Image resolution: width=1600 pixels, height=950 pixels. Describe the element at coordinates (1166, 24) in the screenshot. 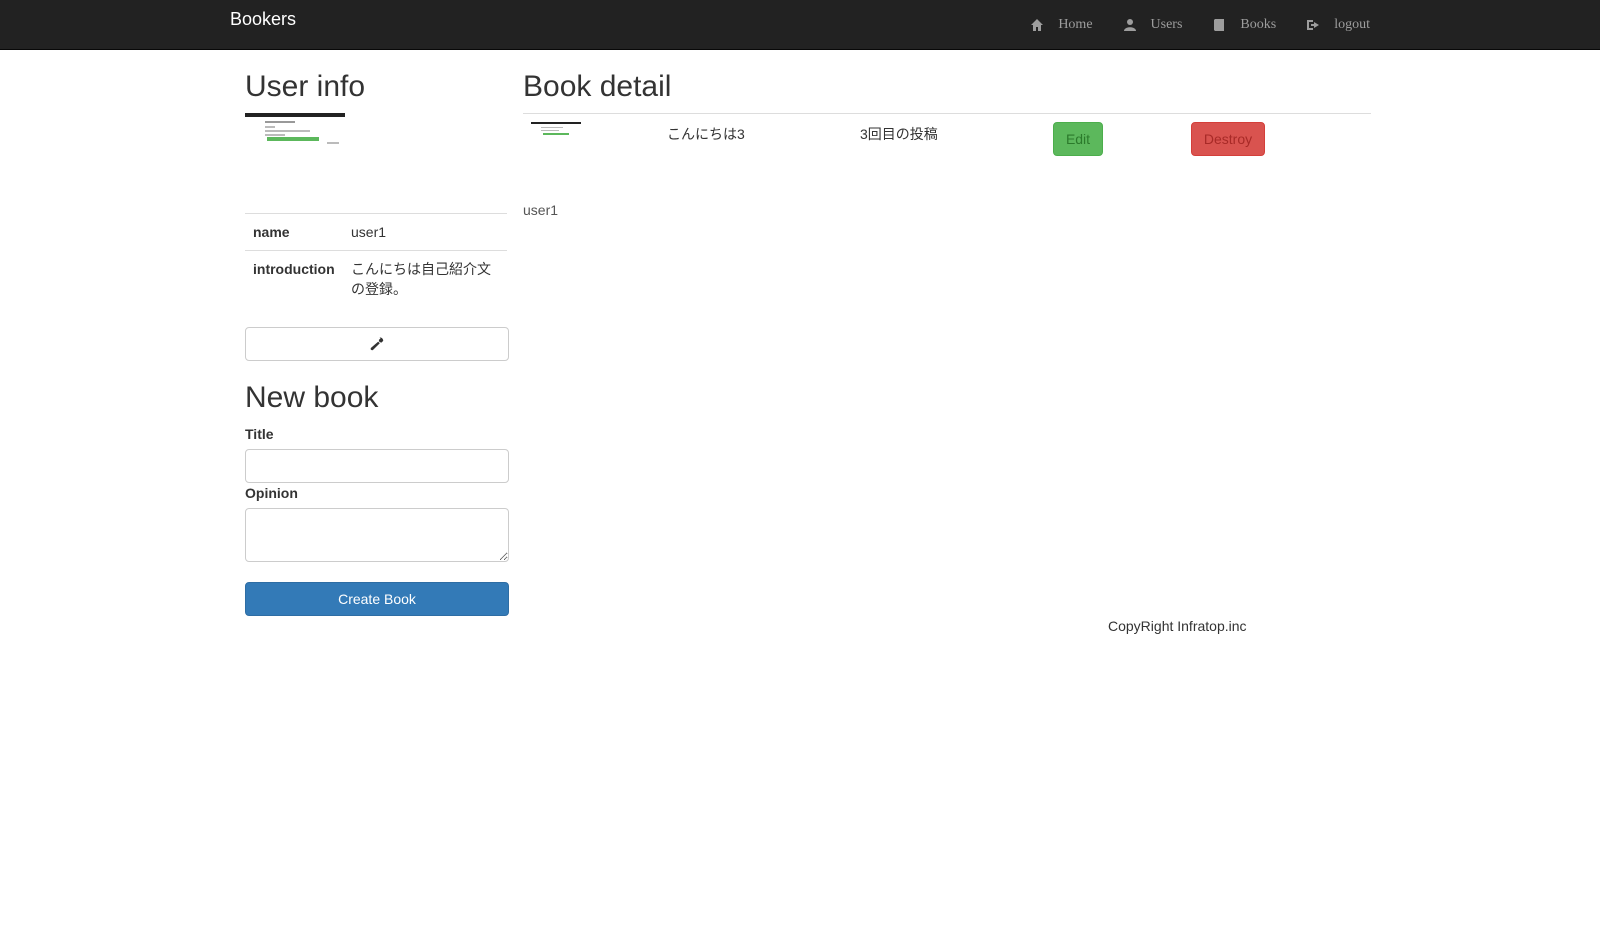

I see `nav-users-label: Users` at that location.